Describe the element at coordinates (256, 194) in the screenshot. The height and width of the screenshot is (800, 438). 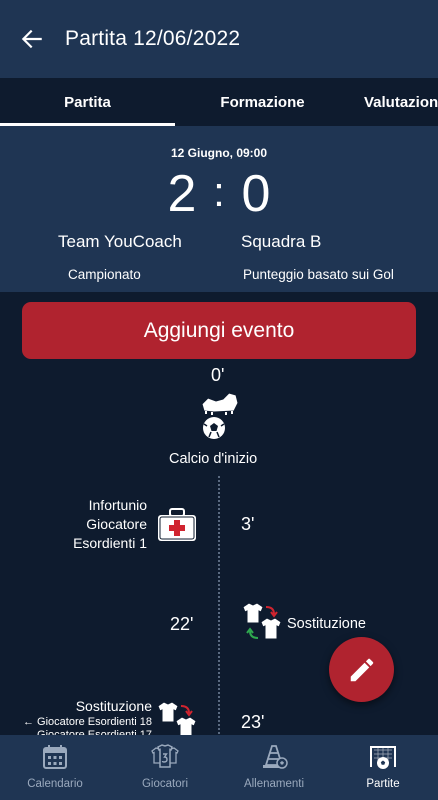
I see `away-score: 0` at that location.